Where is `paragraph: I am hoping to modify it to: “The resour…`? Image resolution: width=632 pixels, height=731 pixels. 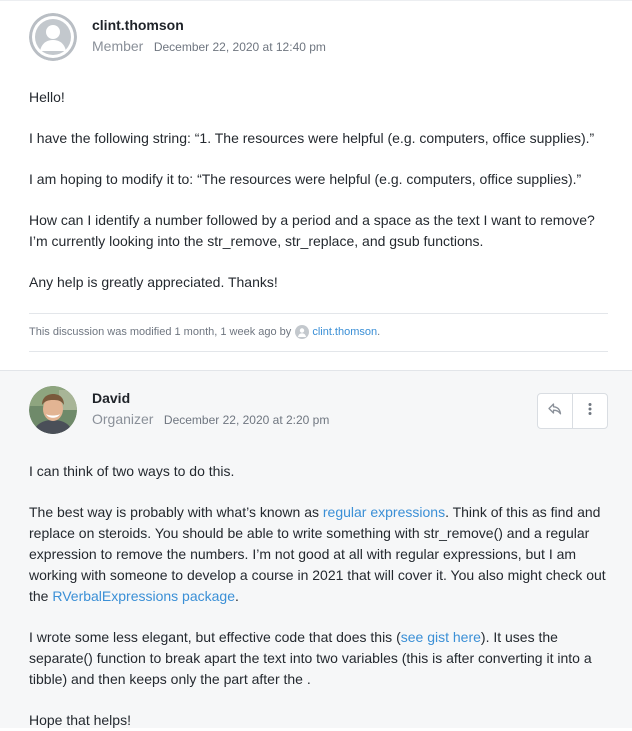
paragraph: I am hoping to modify it to: “The resour… is located at coordinates (305, 179).